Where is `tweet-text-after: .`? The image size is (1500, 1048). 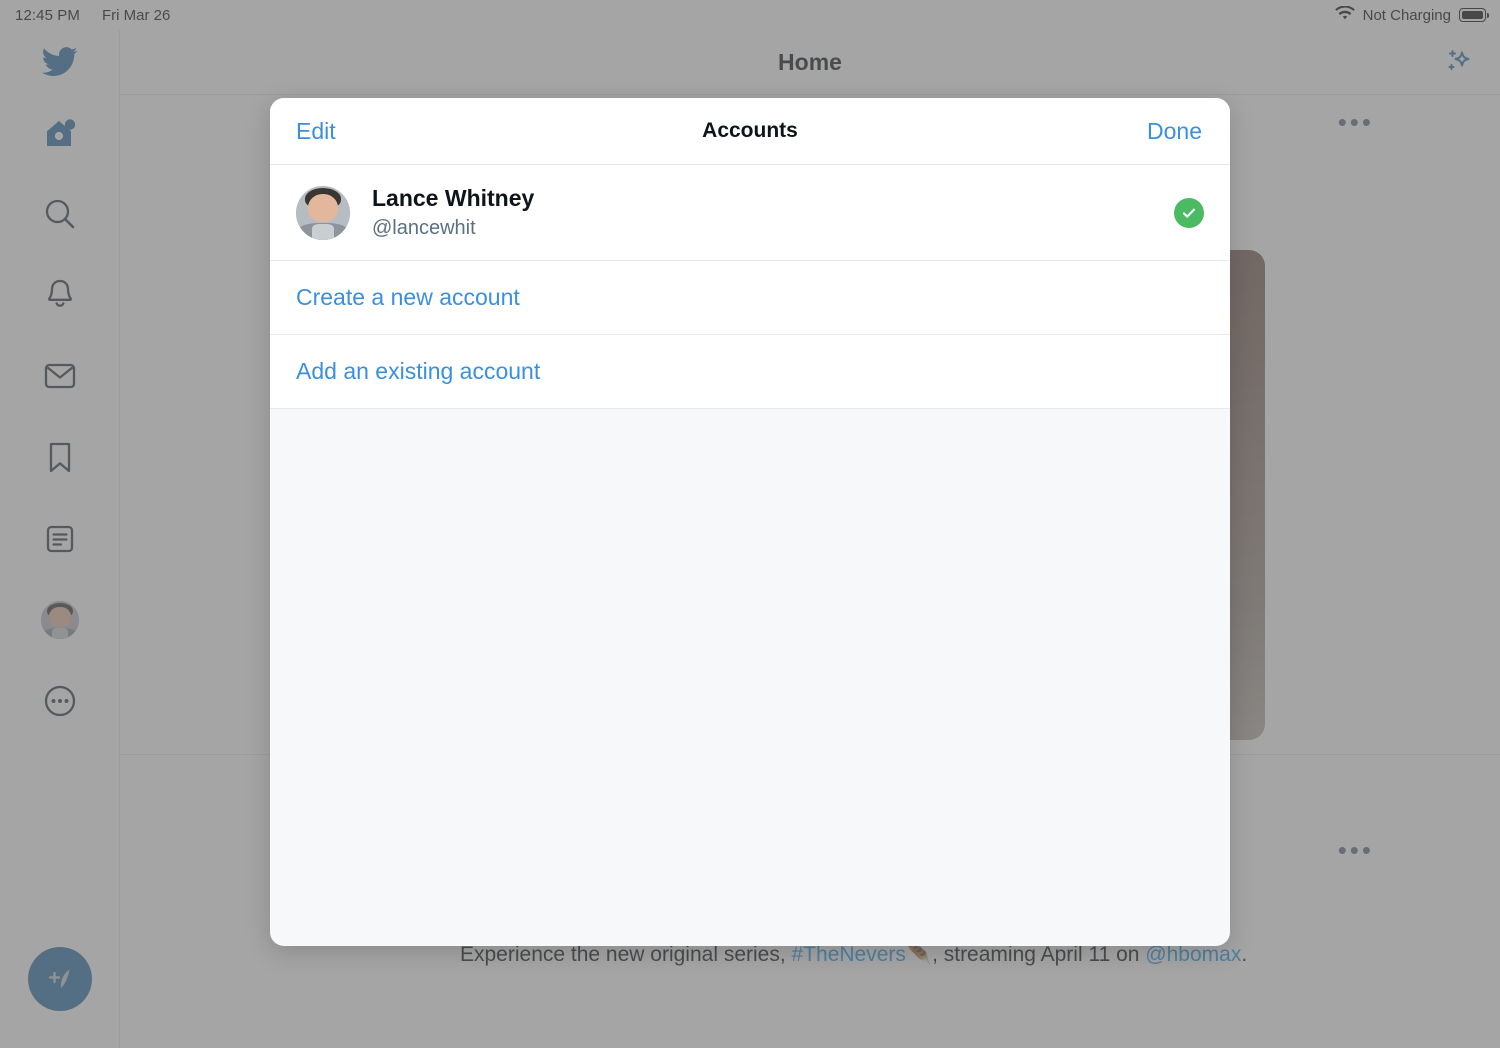 tweet-text-after: . is located at coordinates (1244, 954).